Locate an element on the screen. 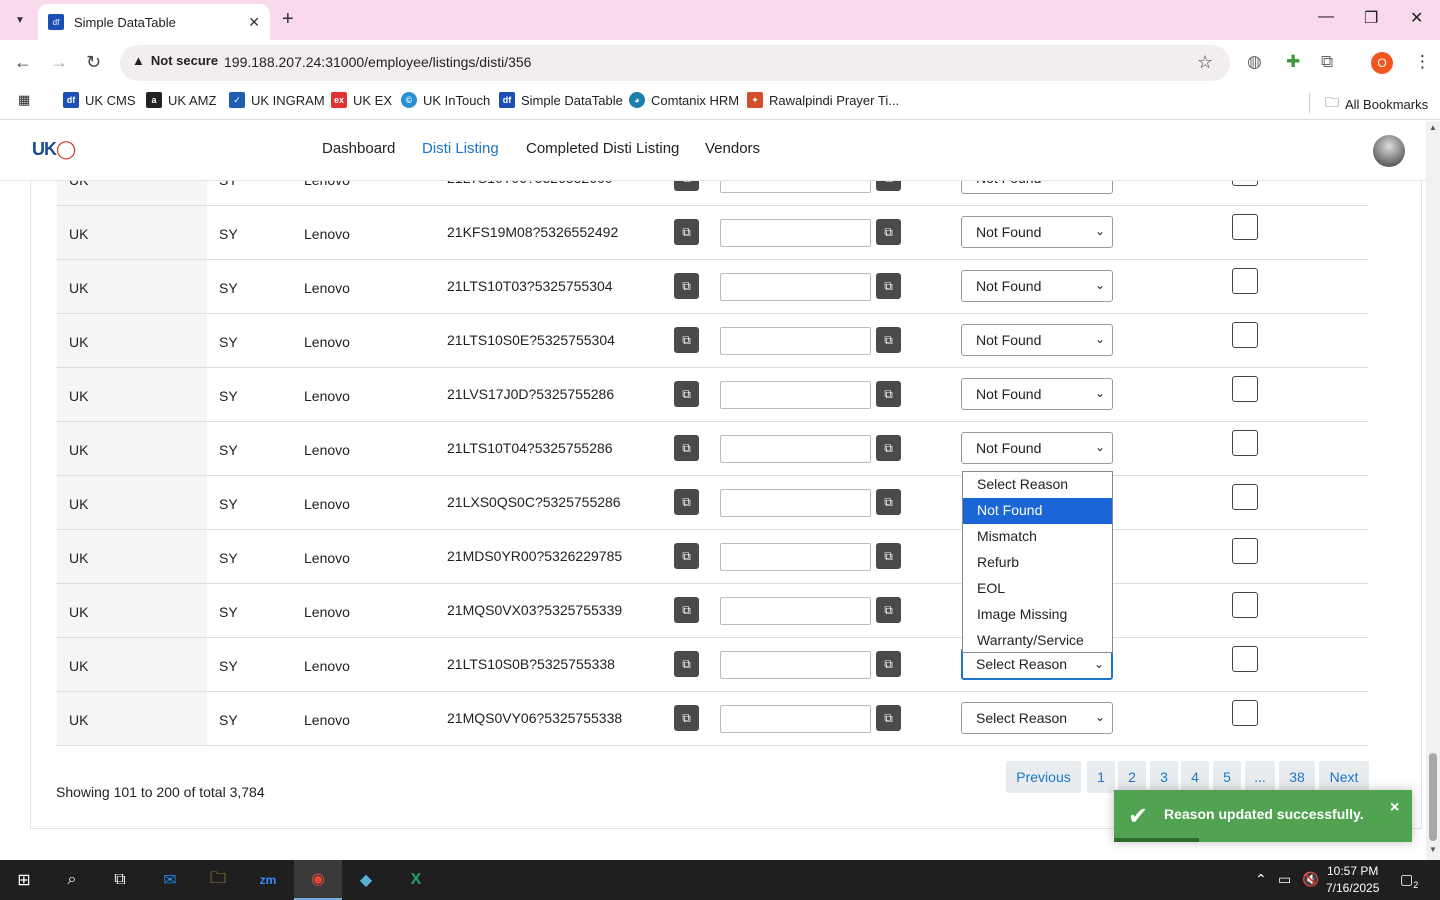  bookmark-uk-amz: a UK AMZ is located at coordinates (181, 100).